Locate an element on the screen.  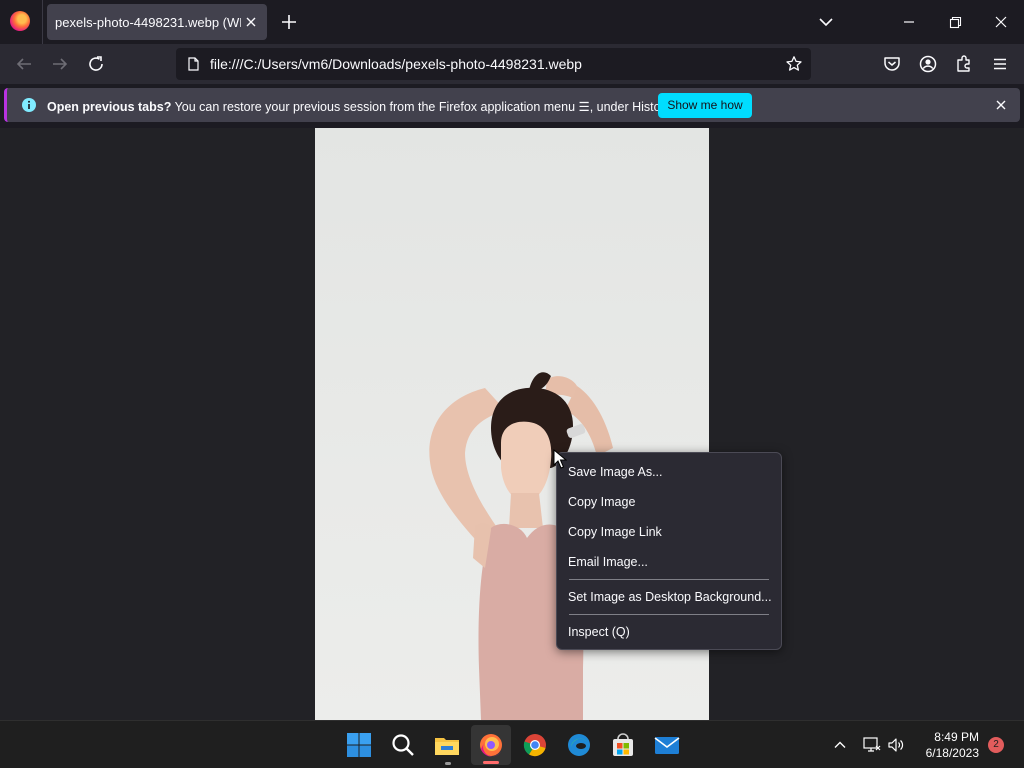
mail-icon is located at coordinates (667, 745).